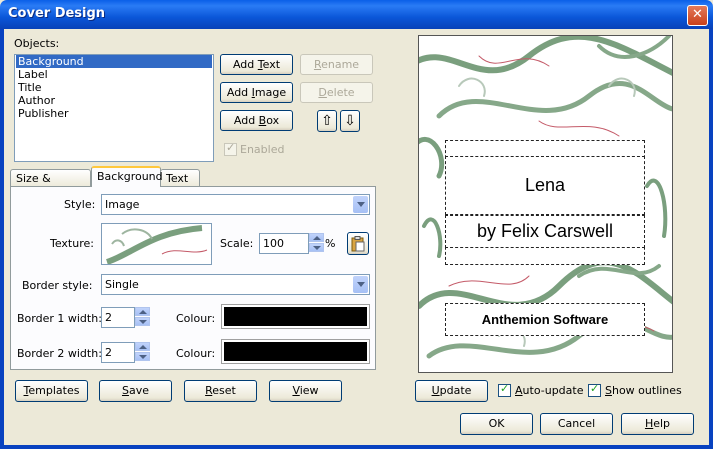 Image resolution: width=713 pixels, height=449 pixels. What do you see at coordinates (114, 100) in the screenshot?
I see `list-item-author: Author` at bounding box center [114, 100].